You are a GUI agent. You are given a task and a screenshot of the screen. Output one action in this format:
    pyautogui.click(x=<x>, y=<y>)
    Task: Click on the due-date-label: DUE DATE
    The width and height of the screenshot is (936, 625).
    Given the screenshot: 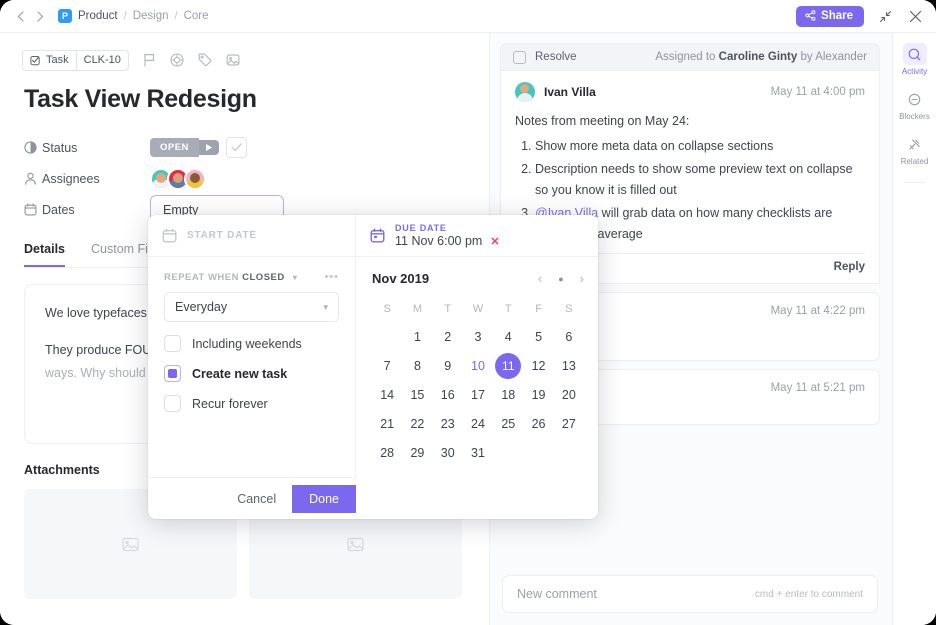 What is the action you would take?
    pyautogui.click(x=421, y=228)
    